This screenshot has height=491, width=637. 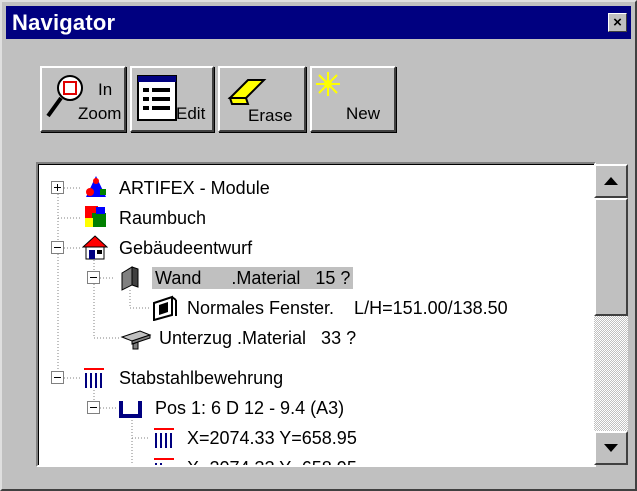 I want to click on tree-item-stabstahlbewehrung: Stabstahlbewehrung, so click(x=316, y=378).